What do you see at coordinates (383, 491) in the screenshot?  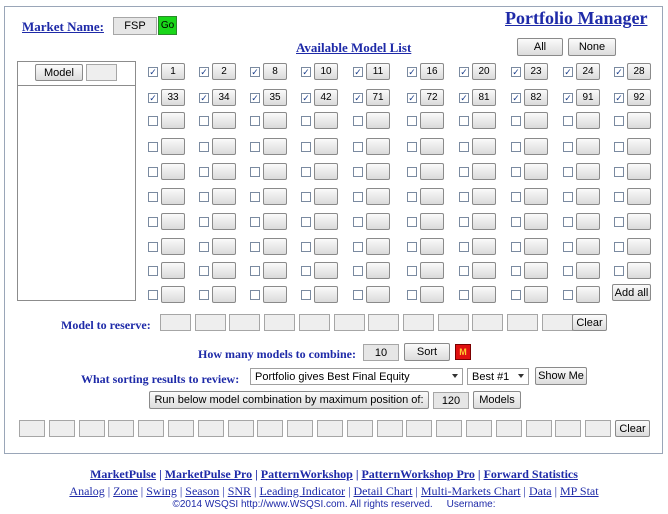 I see `link-detail-chart: Detail Chart` at bounding box center [383, 491].